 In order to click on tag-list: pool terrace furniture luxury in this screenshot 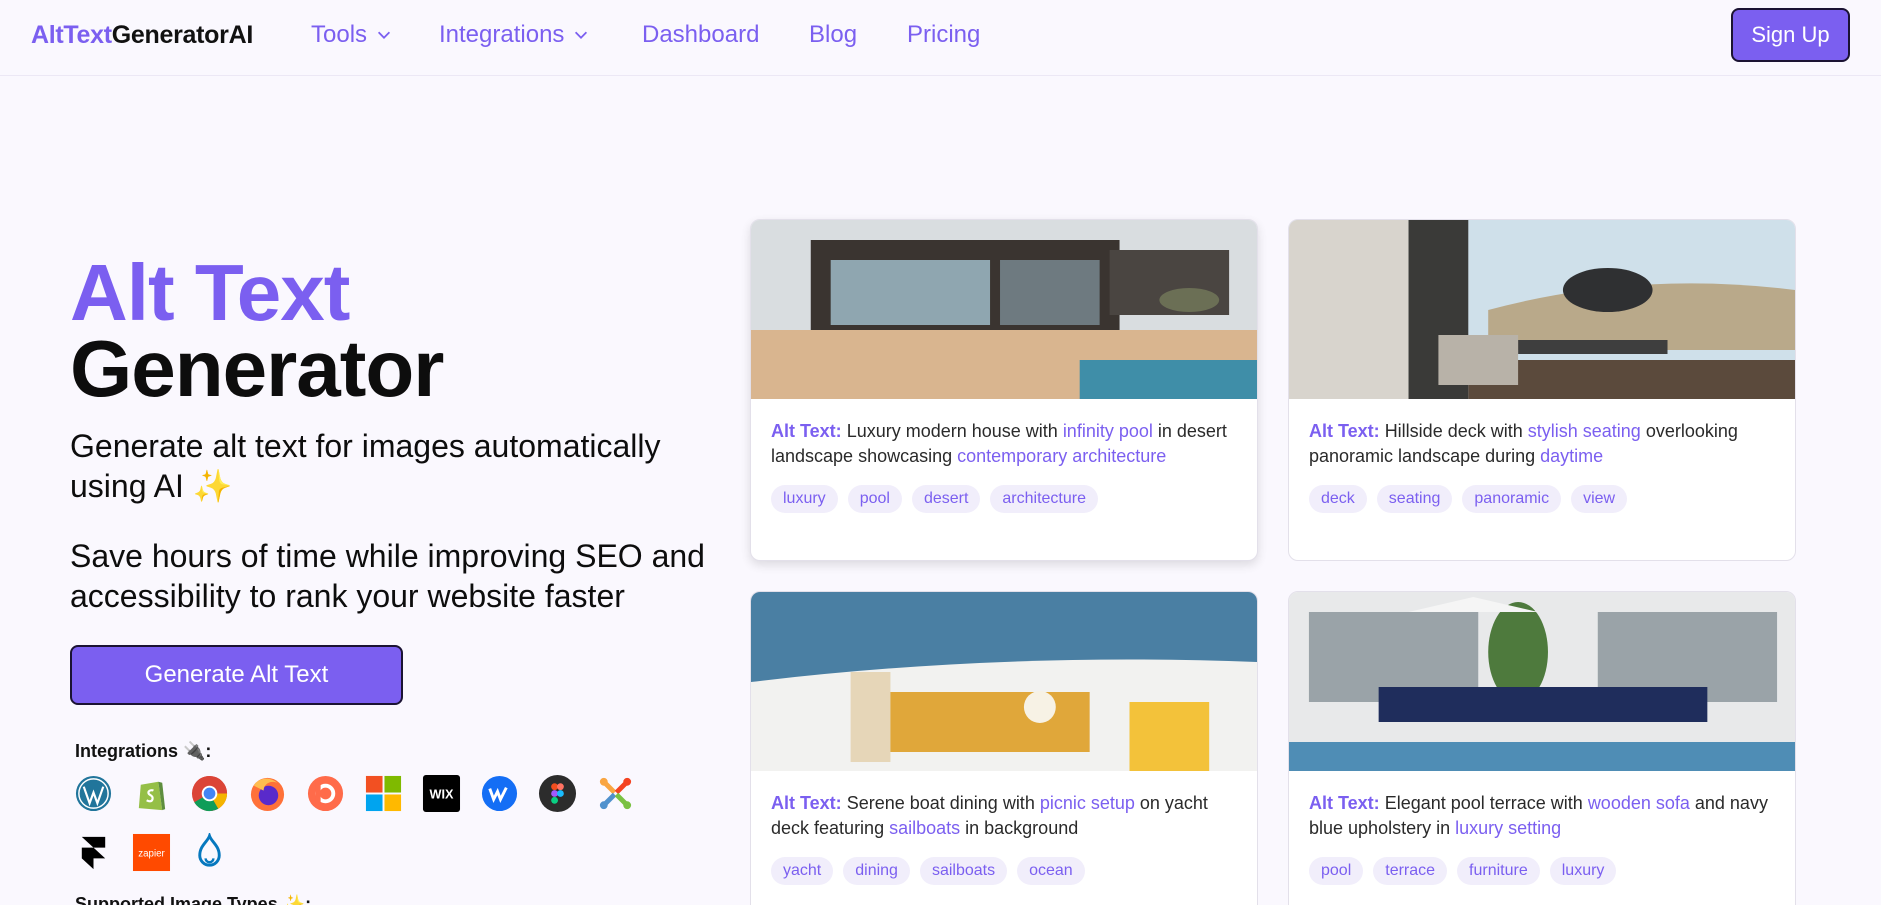, I will do `click(1542, 873)`.